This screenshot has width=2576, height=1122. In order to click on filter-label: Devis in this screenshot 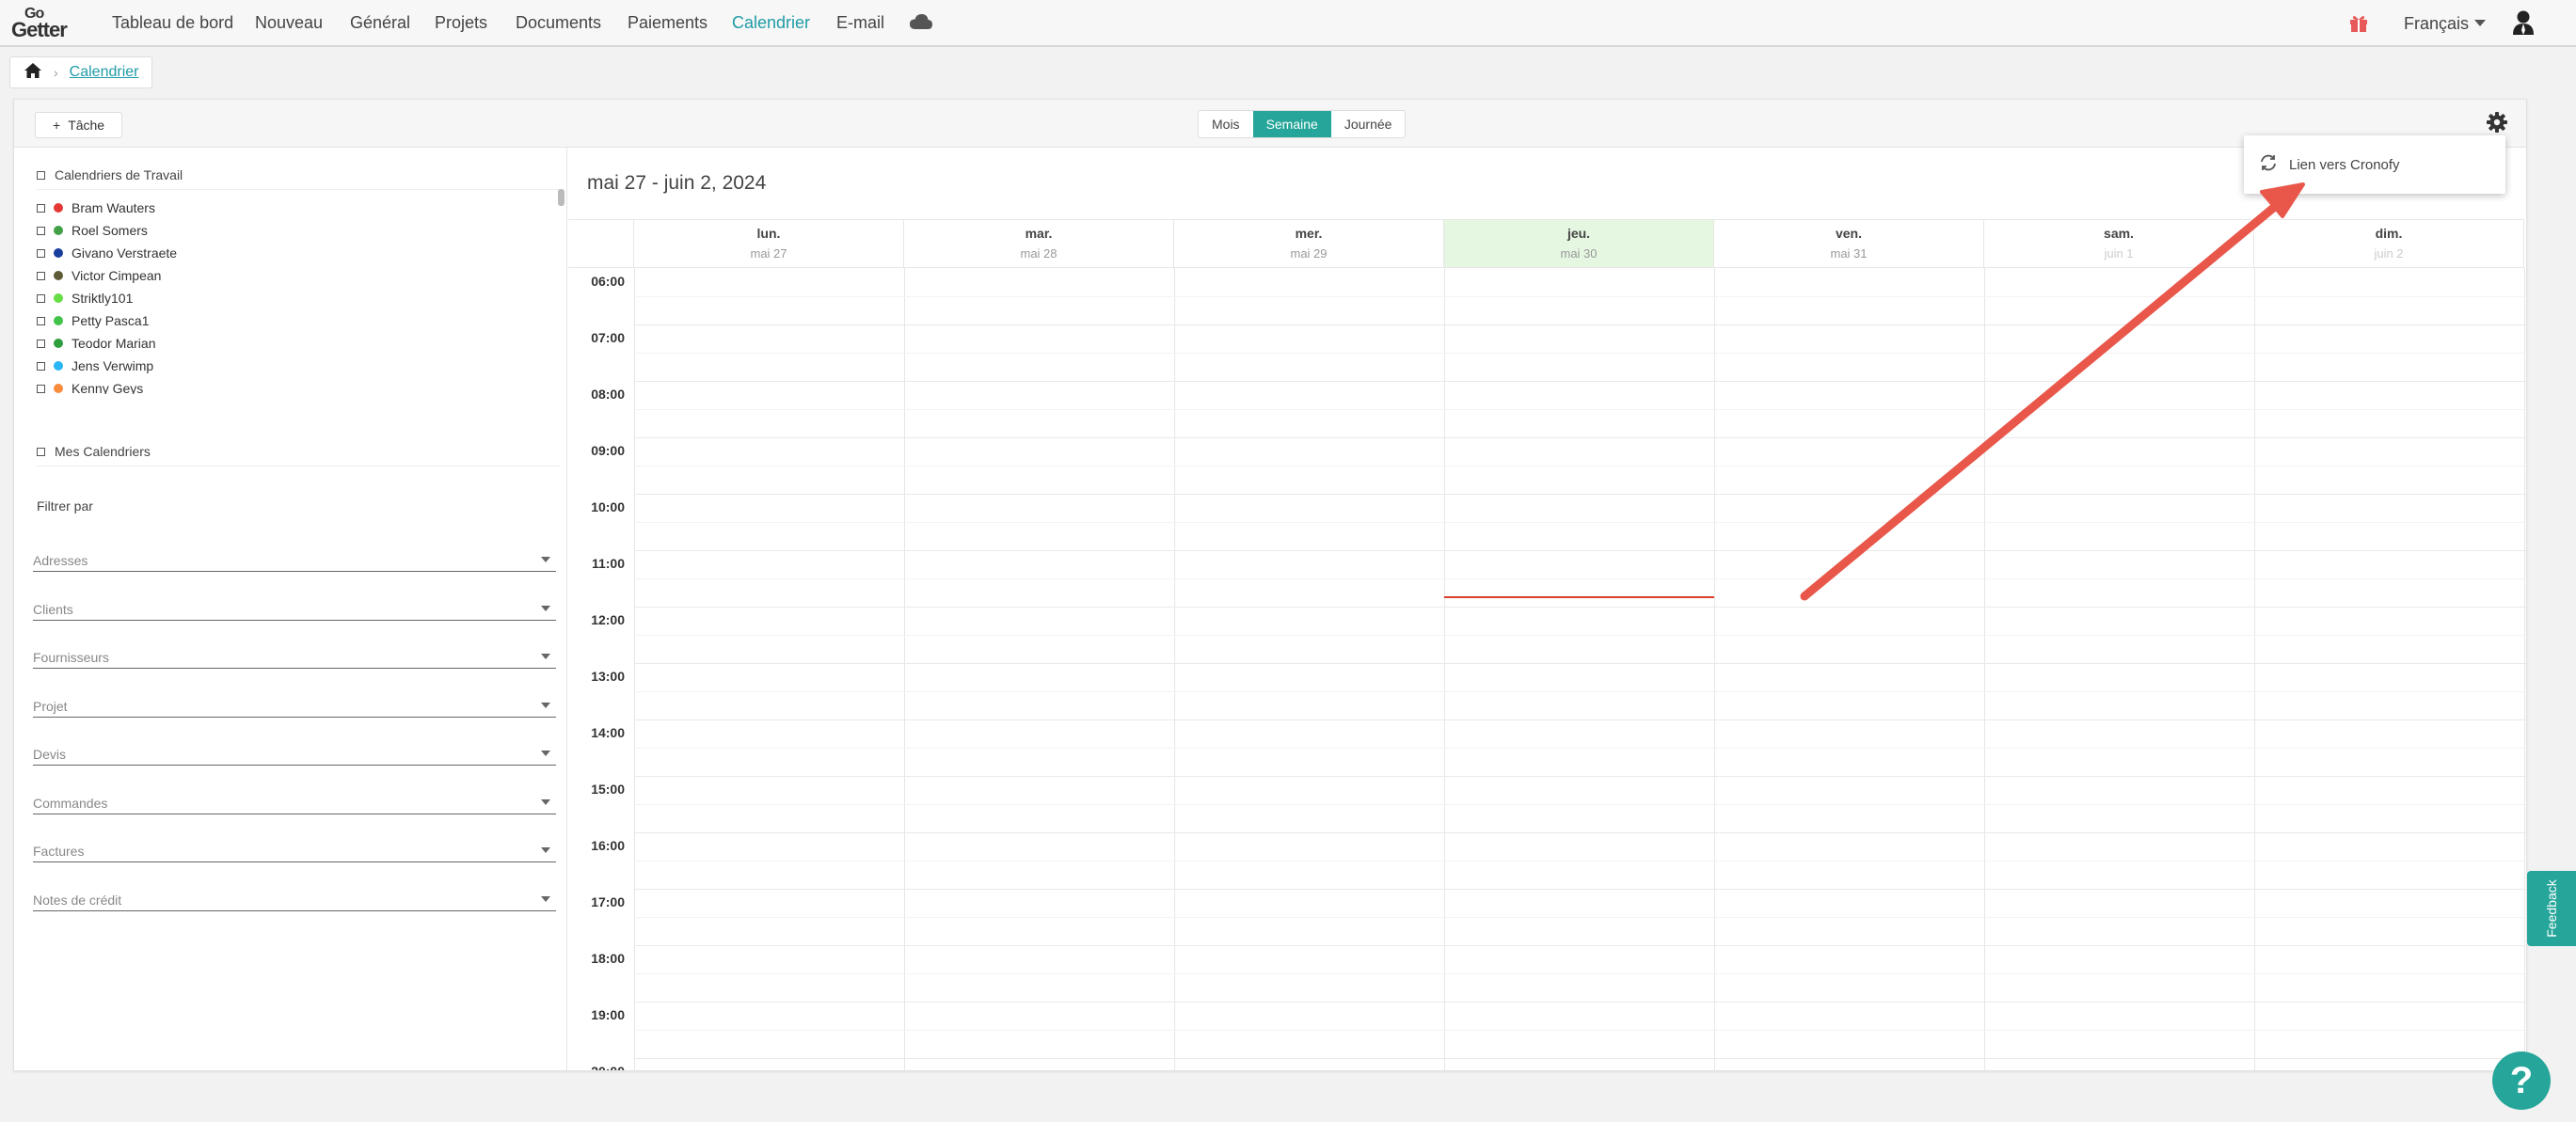, I will do `click(50, 754)`.